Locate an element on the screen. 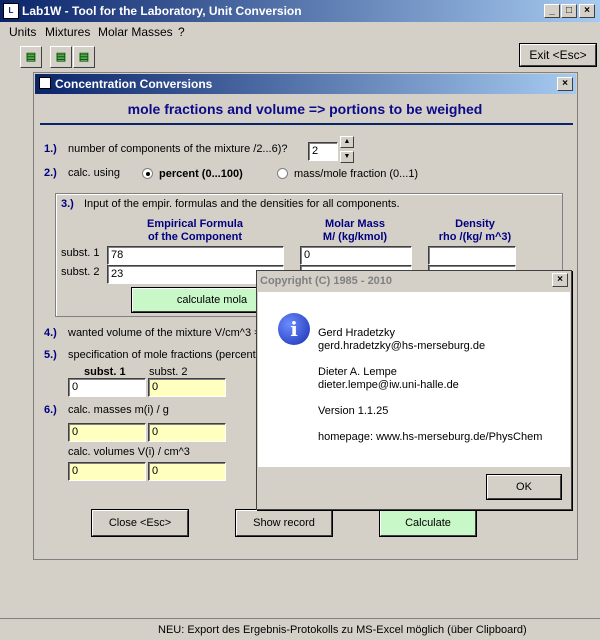 The height and width of the screenshot is (640, 600). toolbar-molar-icon: ▤ is located at coordinates (84, 57).